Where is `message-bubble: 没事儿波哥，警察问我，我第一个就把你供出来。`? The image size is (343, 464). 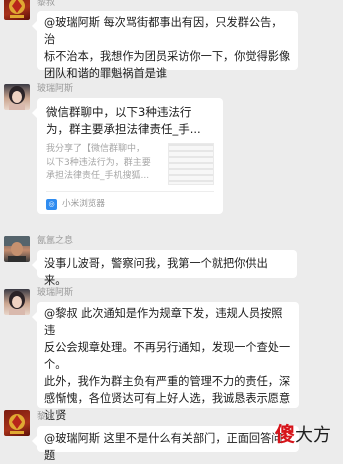 message-bubble: 没事儿波哥，警察问我，我第一个就把你供出来。 is located at coordinates (164, 268).